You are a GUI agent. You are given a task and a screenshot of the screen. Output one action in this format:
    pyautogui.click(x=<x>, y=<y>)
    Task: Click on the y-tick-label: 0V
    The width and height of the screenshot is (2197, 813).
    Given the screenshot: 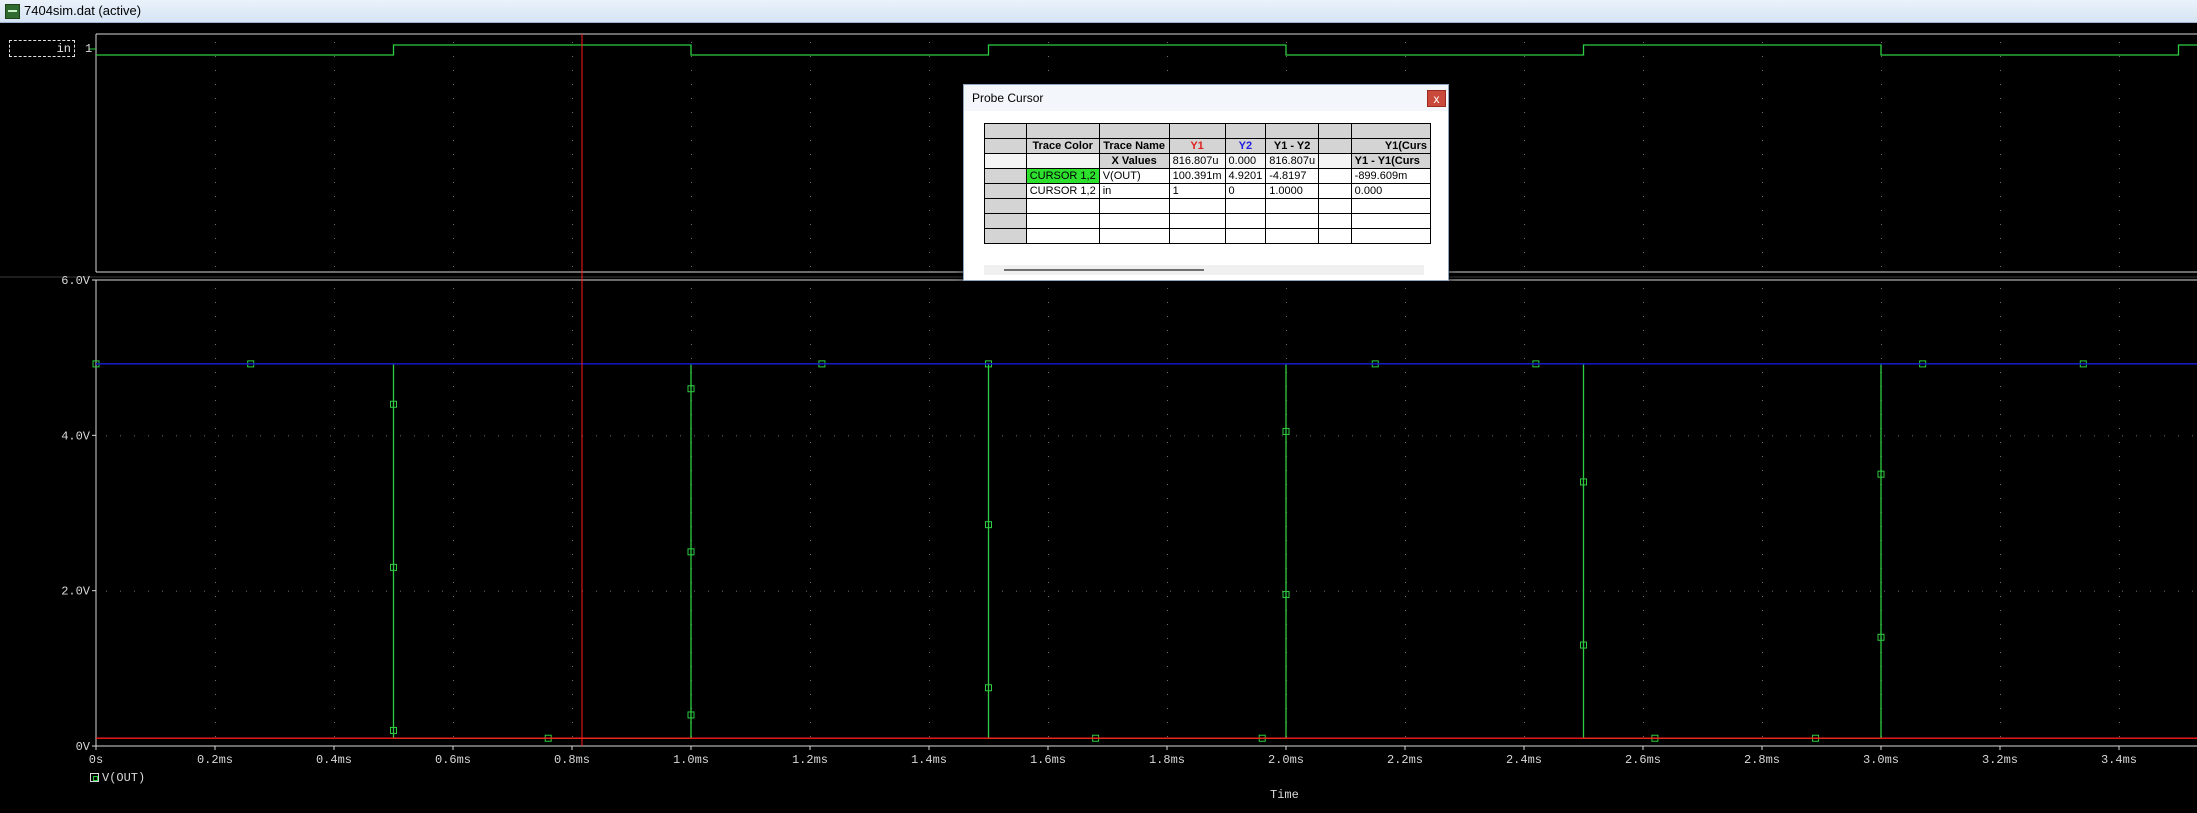 What is the action you would take?
    pyautogui.click(x=83, y=747)
    